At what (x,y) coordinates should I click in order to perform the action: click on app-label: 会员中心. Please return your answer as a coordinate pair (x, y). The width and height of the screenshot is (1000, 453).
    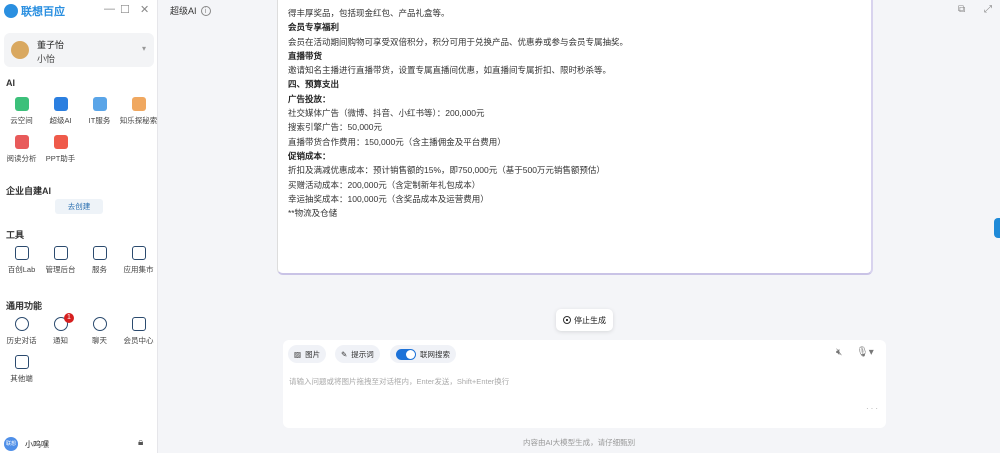
    Looking at the image, I should click on (138, 340).